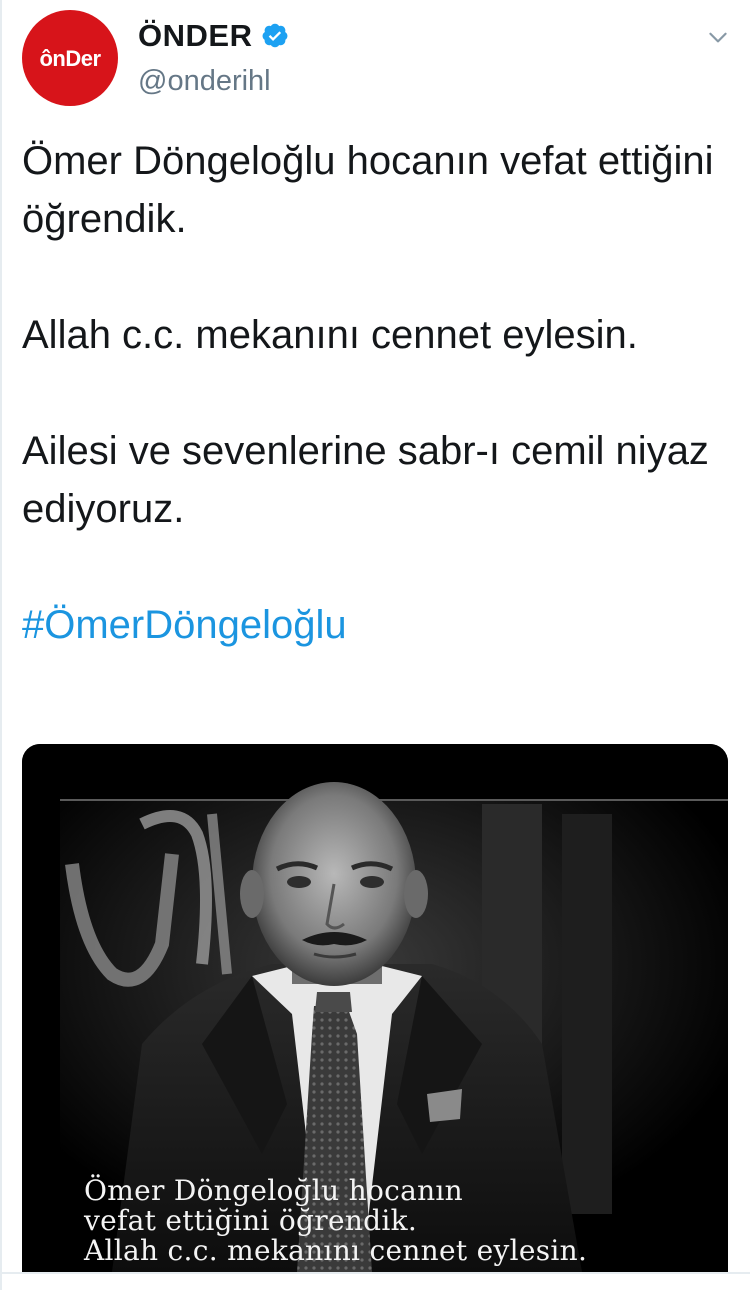  What do you see at coordinates (251, 1220) in the screenshot?
I see `caption-line: vefat ettiğini öğrendik.` at bounding box center [251, 1220].